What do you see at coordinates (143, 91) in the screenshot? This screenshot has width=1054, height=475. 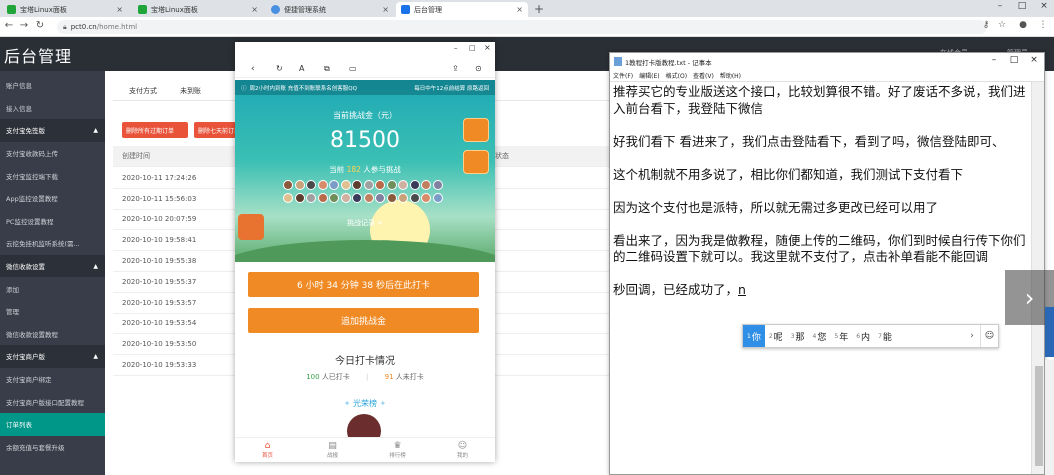 I see `tab-pay-method: 支付方式` at bounding box center [143, 91].